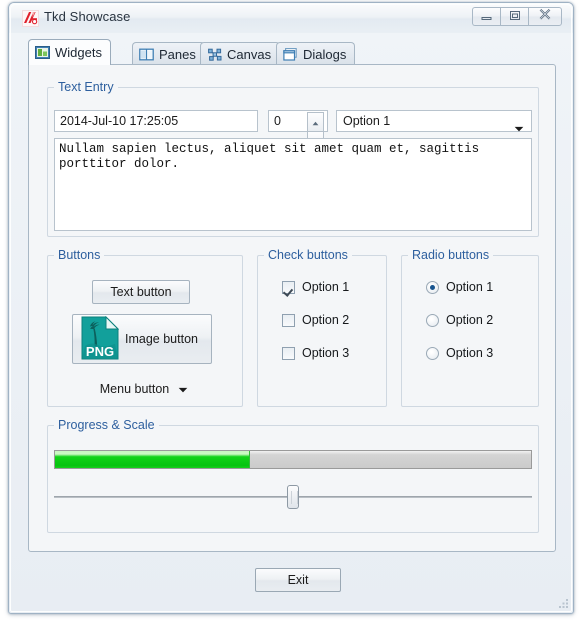 Image resolution: width=582 pixels, height=623 pixels. I want to click on image-button: PNG Image button, so click(142, 339).